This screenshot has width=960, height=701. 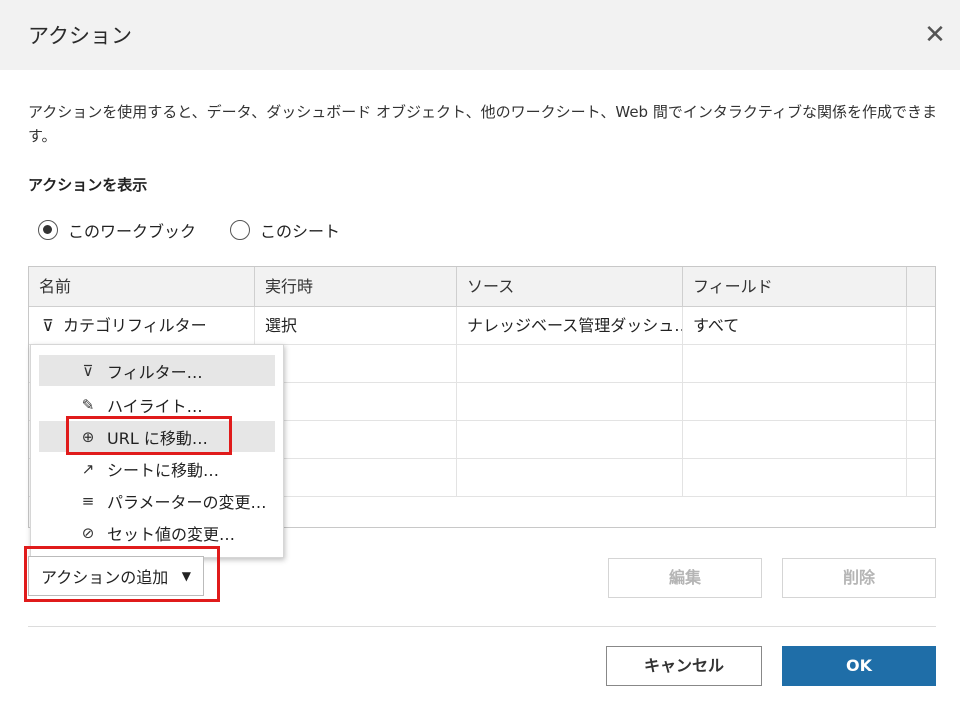 I want to click on dialog-titlebar: アクション ✕, so click(x=480, y=35).